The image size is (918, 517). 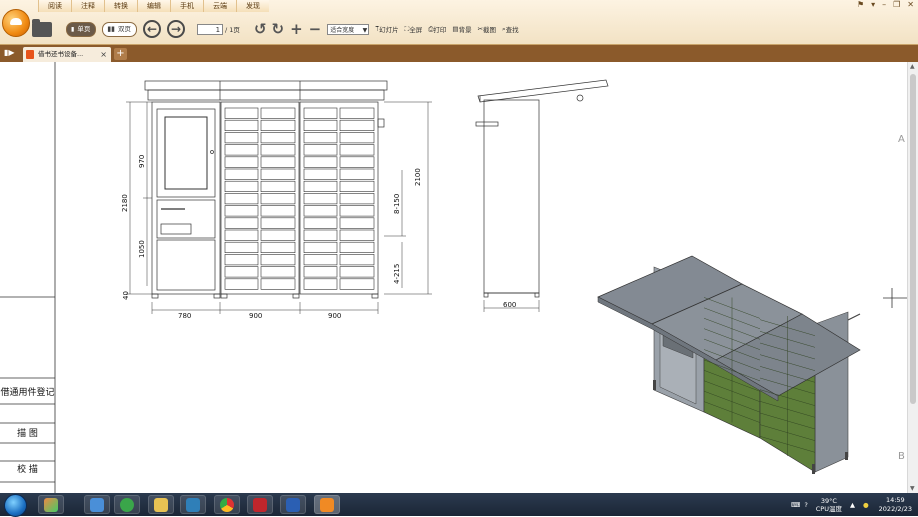 I want to click on screenshot-label: 截图, so click(x=490, y=30).